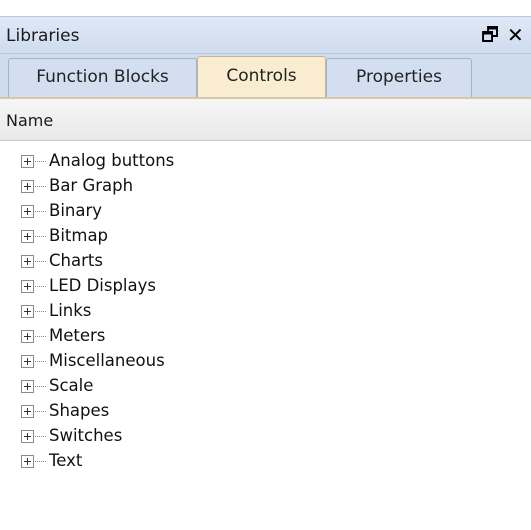 The image size is (531, 530). What do you see at coordinates (265, 212) in the screenshot?
I see `tree-item: Binary` at bounding box center [265, 212].